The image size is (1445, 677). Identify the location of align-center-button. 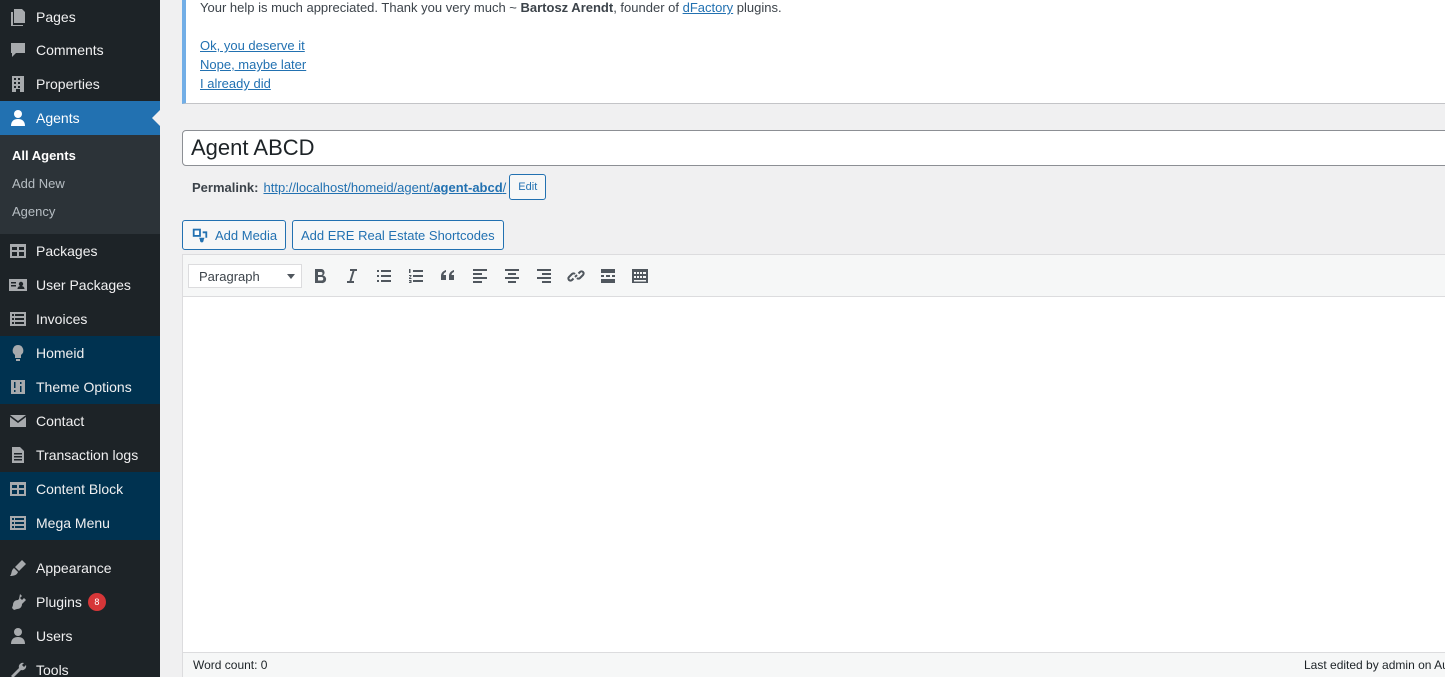
(512, 276).